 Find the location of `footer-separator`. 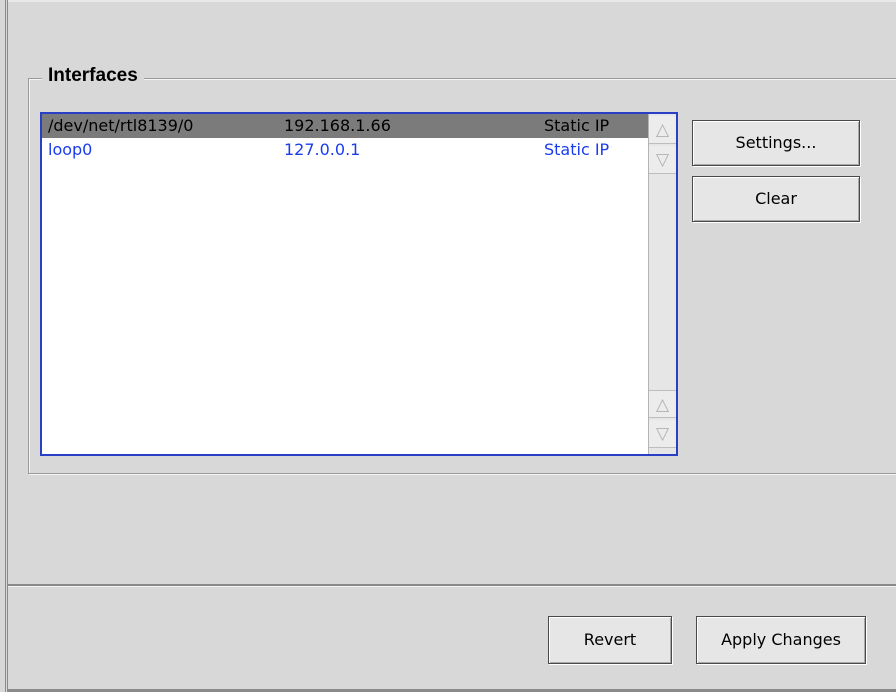

footer-separator is located at coordinates (452, 585).